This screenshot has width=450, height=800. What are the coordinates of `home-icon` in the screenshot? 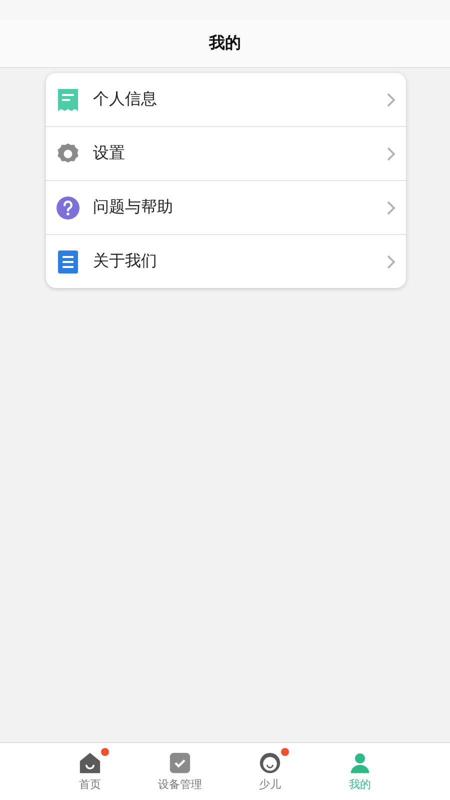 It's located at (90, 763).